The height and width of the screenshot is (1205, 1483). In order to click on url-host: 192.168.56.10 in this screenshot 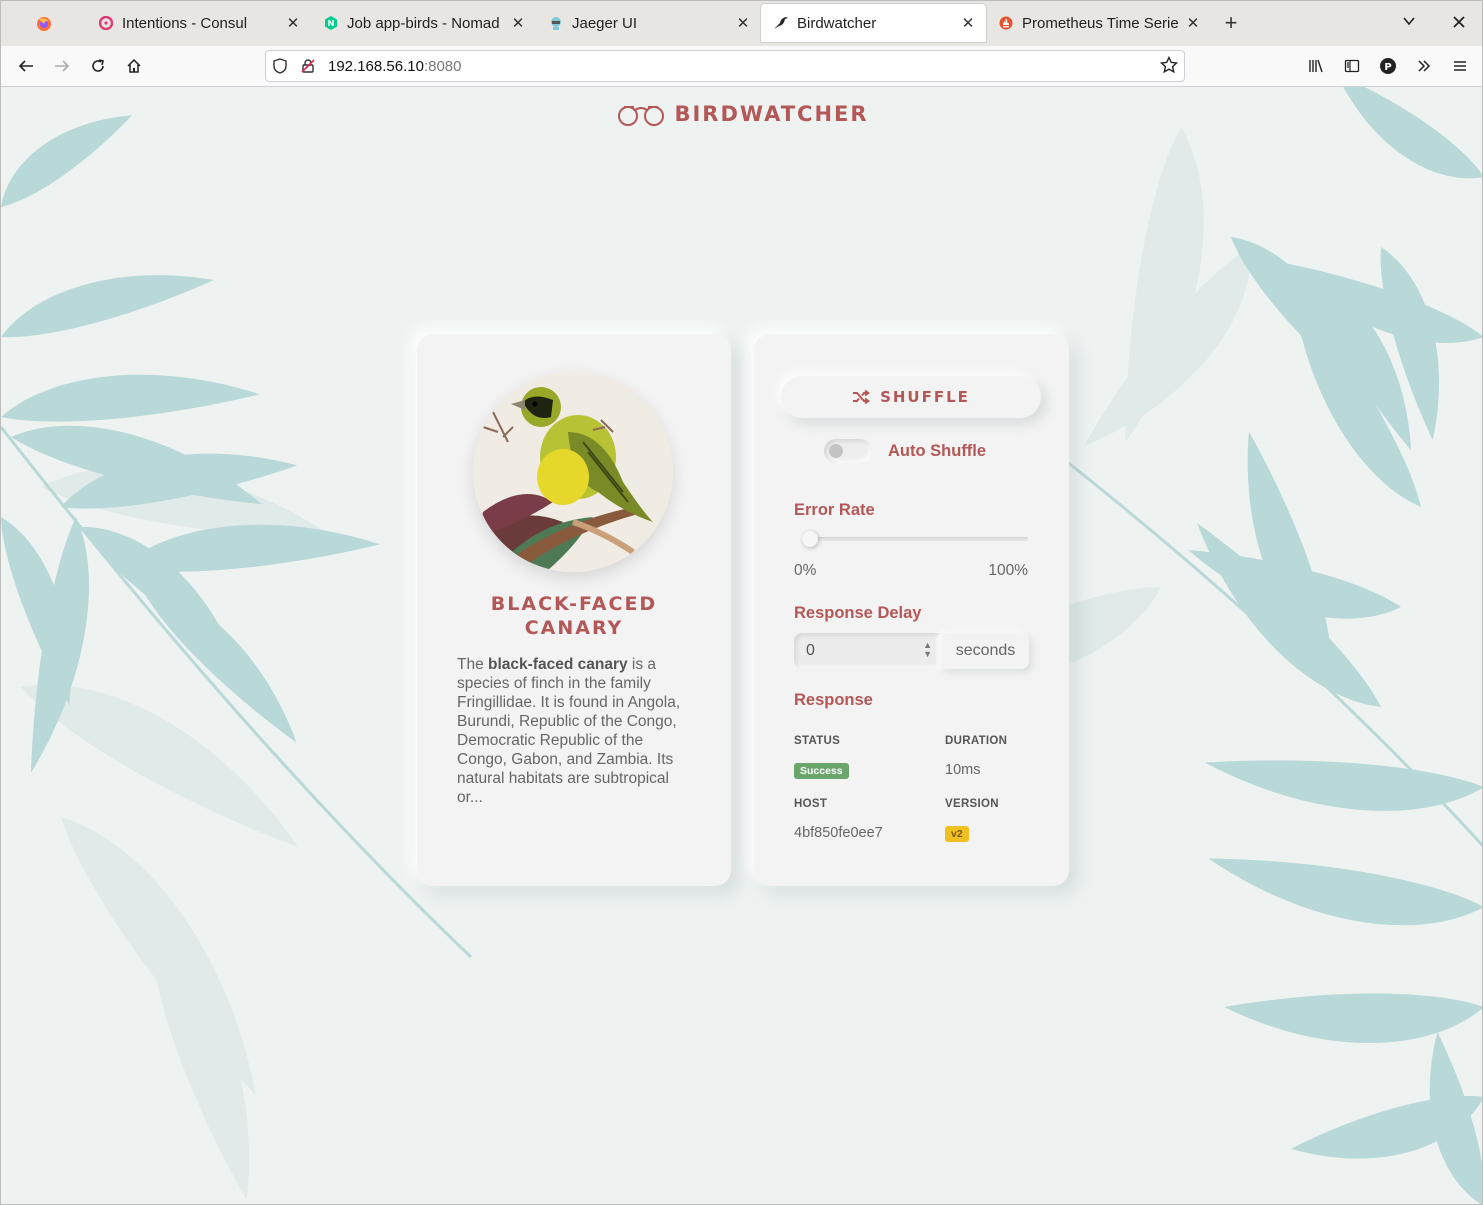, I will do `click(376, 66)`.